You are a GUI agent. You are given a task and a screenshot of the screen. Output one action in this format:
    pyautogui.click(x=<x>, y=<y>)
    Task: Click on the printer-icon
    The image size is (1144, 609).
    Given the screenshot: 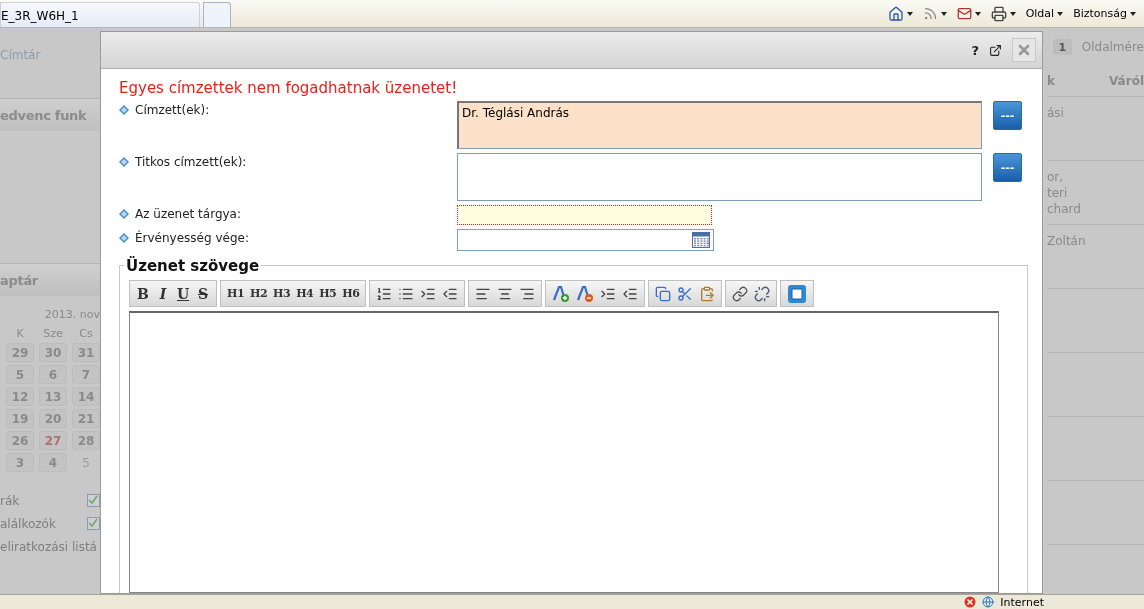 What is the action you would take?
    pyautogui.click(x=998, y=13)
    